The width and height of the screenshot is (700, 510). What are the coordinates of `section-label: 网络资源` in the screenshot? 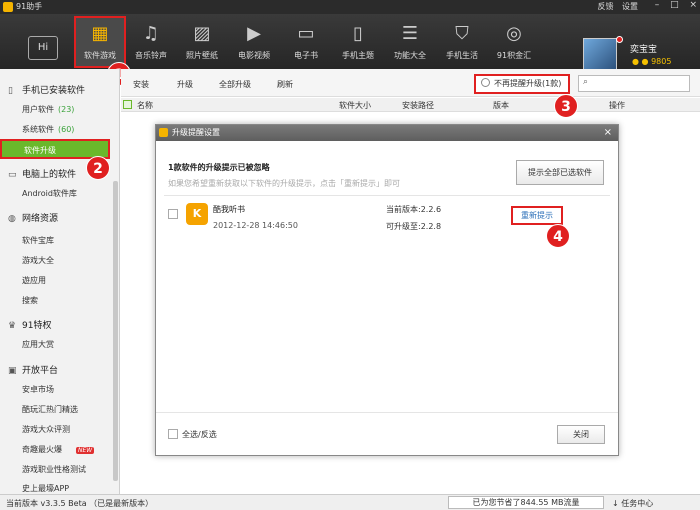 It's located at (40, 219).